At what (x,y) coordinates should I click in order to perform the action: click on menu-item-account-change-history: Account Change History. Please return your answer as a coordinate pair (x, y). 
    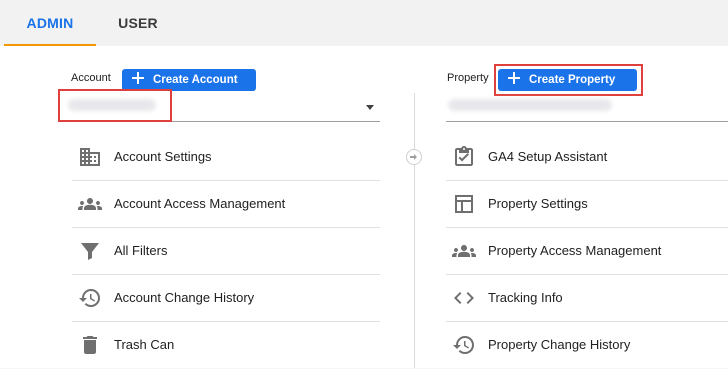
    Looking at the image, I should click on (226, 298).